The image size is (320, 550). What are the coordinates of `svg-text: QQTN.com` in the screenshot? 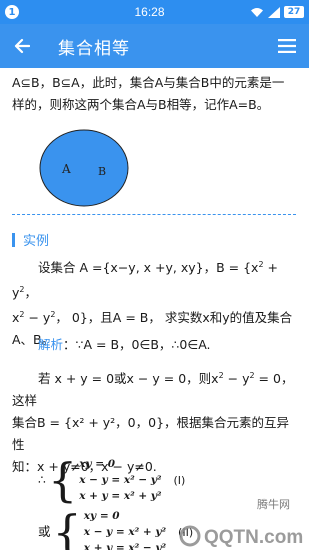 It's located at (253, 537).